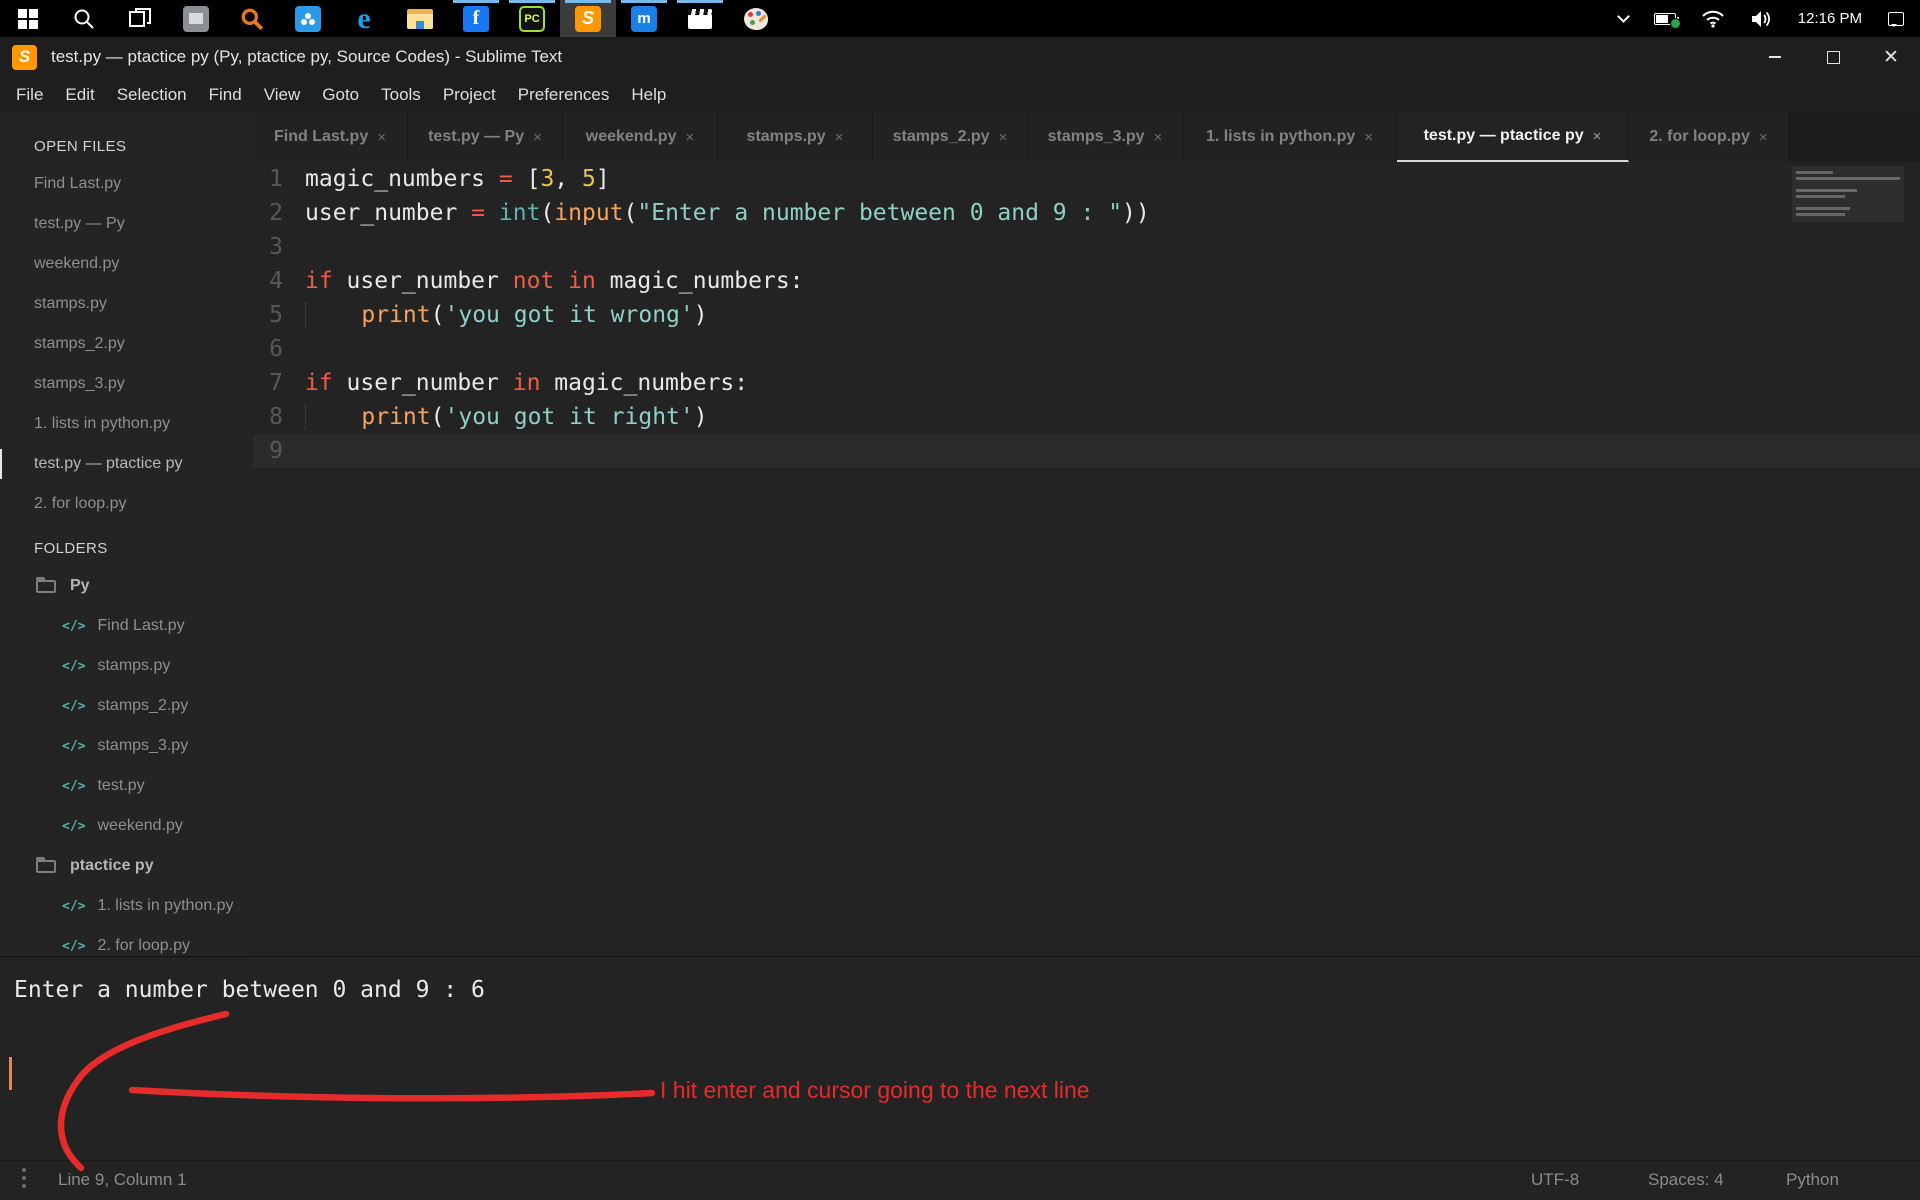 The image size is (1920, 1200). Describe the element at coordinates (1891, 57) in the screenshot. I see `close-button: ✕` at that location.